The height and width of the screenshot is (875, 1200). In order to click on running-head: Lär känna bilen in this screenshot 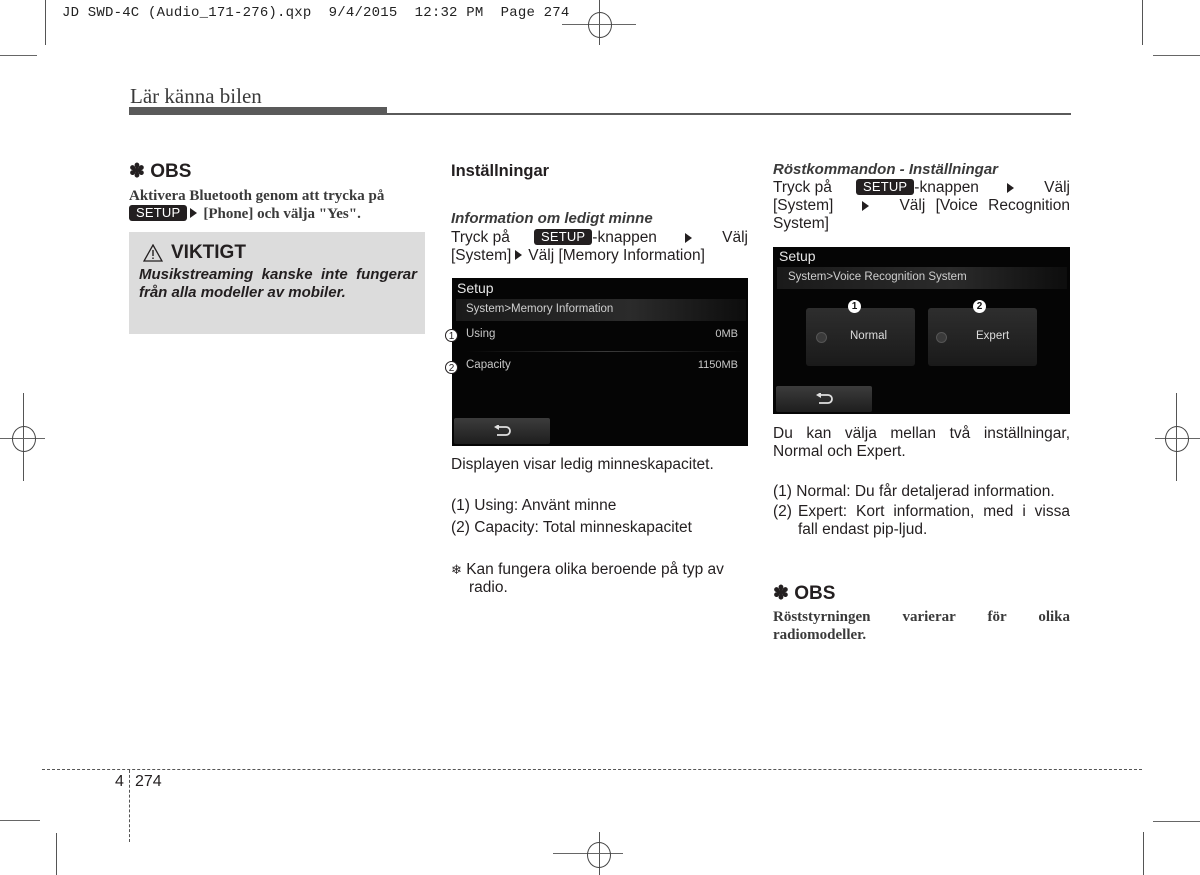, I will do `click(196, 96)`.